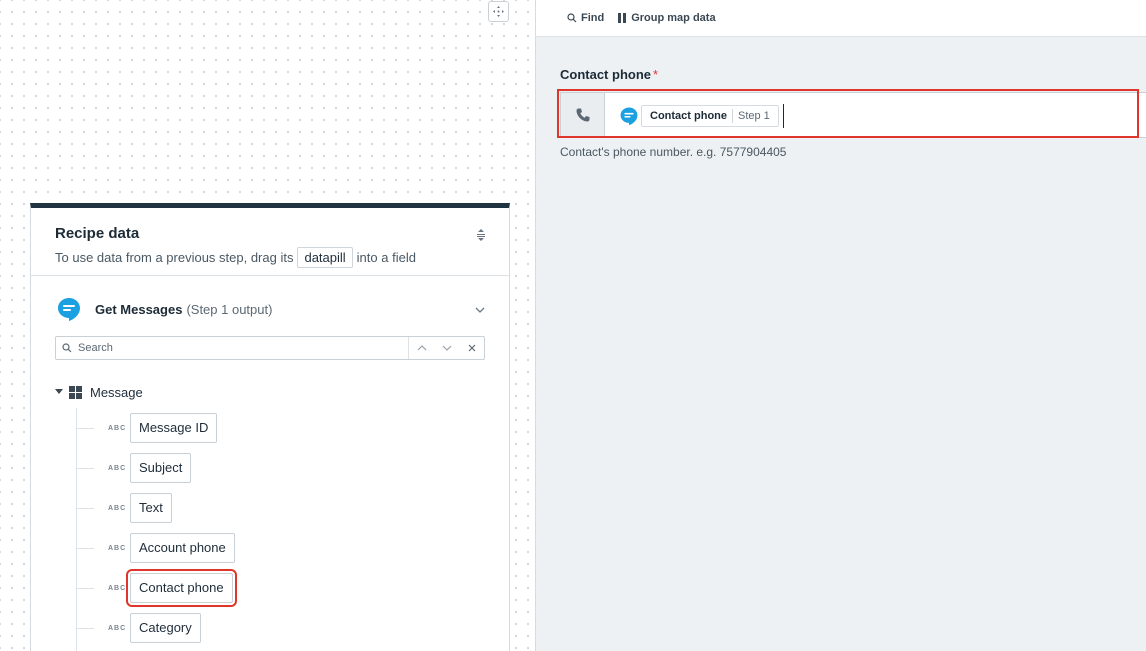  I want to click on tree-root-message: Message, so click(282, 392).